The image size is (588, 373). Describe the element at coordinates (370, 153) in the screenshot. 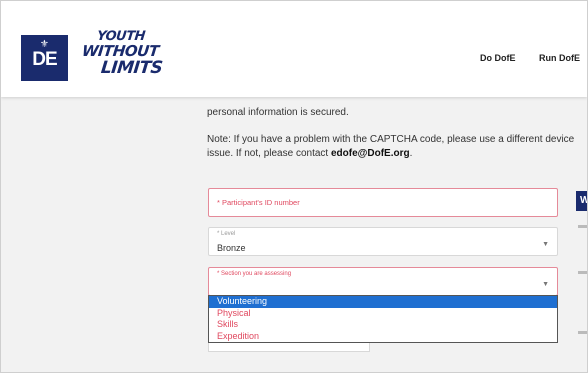

I see `support-email-link: edofe@DofE.org` at that location.